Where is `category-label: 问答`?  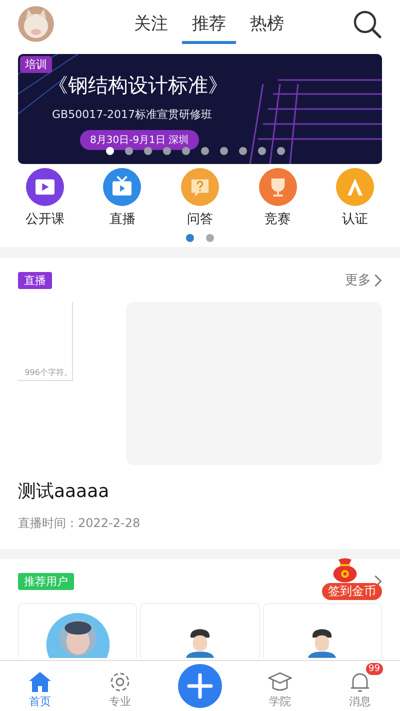
category-label: 问答 is located at coordinates (199, 219).